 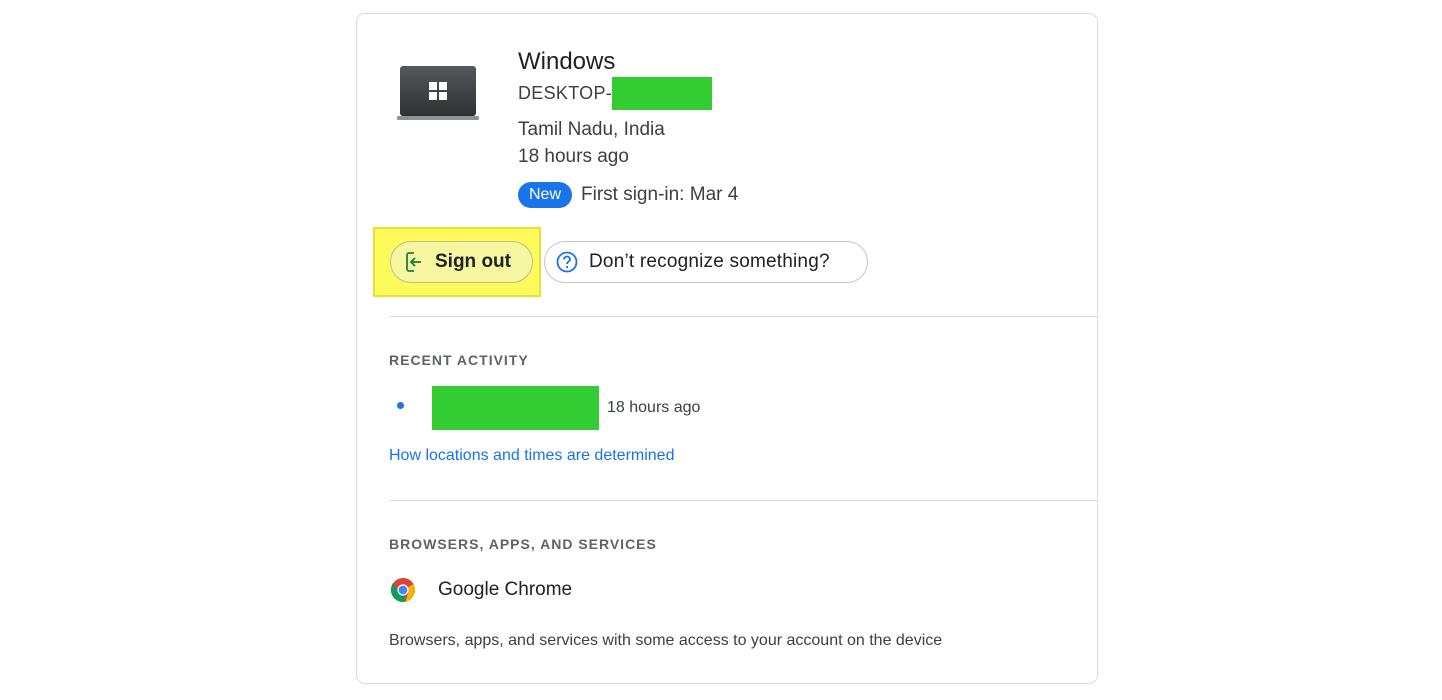 I want to click on chrome-icon, so click(x=402, y=590).